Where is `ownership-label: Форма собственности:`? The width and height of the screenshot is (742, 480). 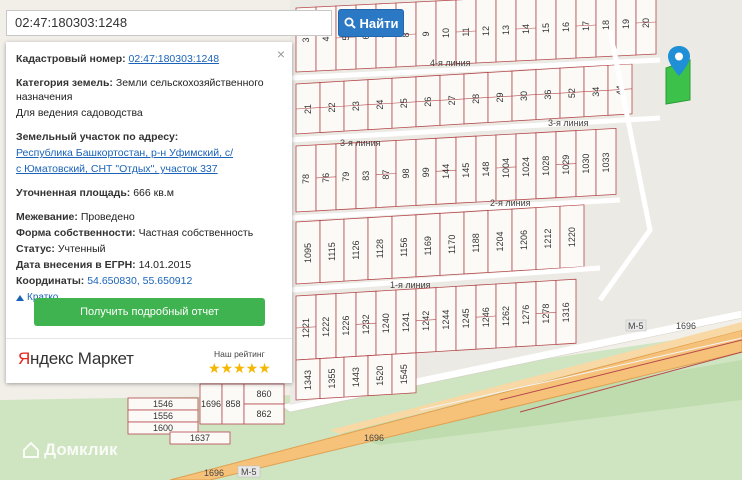 ownership-label: Форма собственности: is located at coordinates (76, 233).